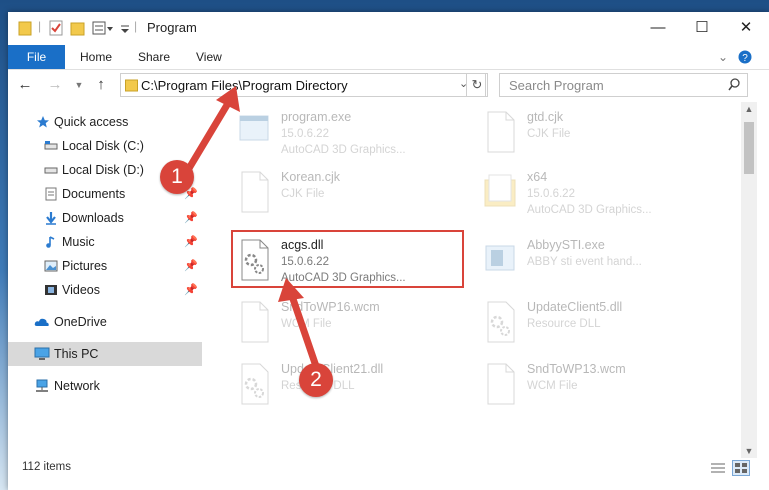 This screenshot has height=490, width=769. What do you see at coordinates (305, 334) in the screenshot?
I see `arrow-2-line` at bounding box center [305, 334].